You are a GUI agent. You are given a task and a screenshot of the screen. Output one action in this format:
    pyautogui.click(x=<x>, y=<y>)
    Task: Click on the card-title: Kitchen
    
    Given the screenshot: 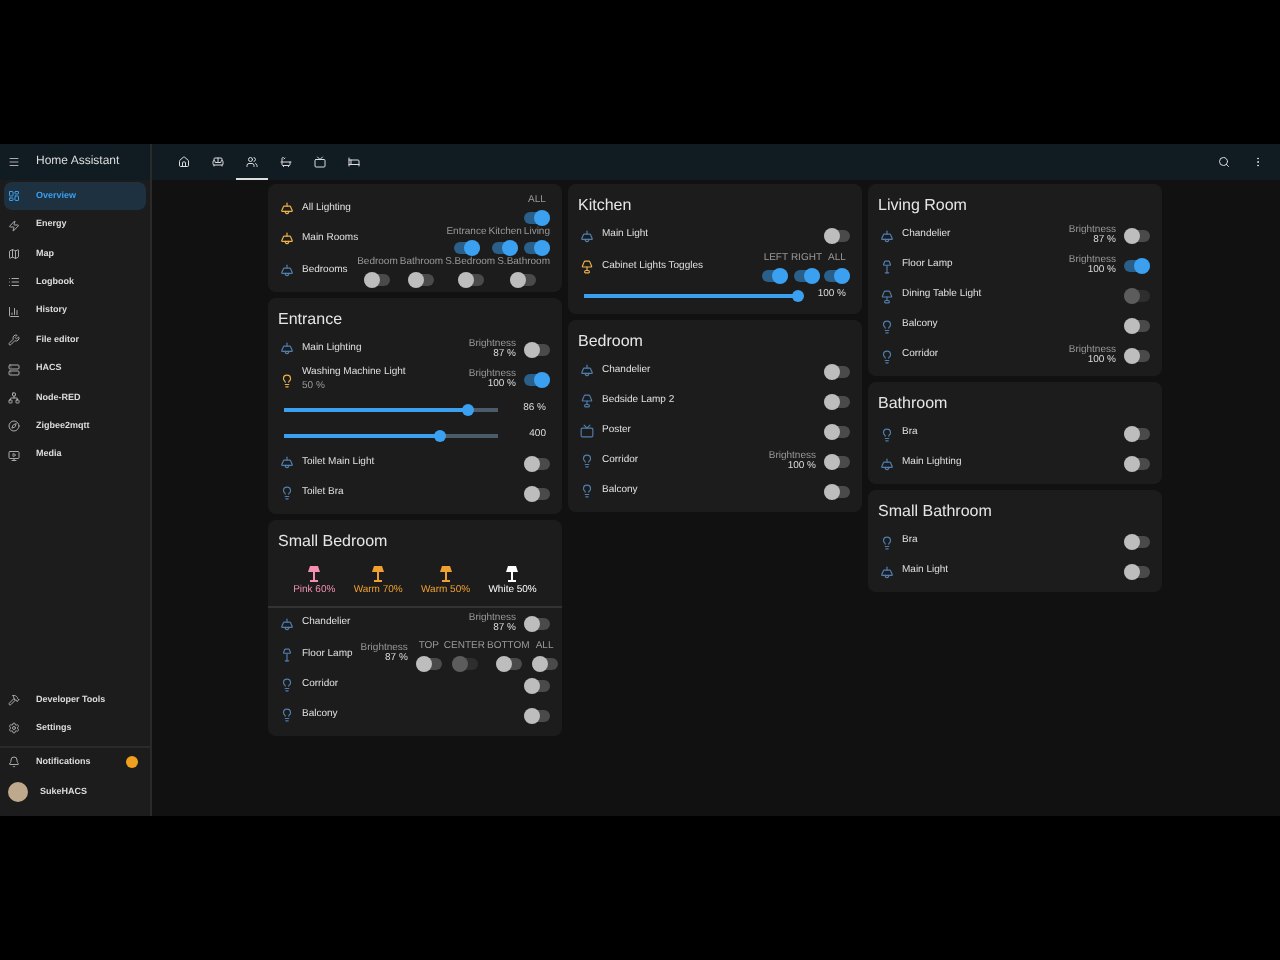 What is the action you would take?
    pyautogui.click(x=605, y=206)
    